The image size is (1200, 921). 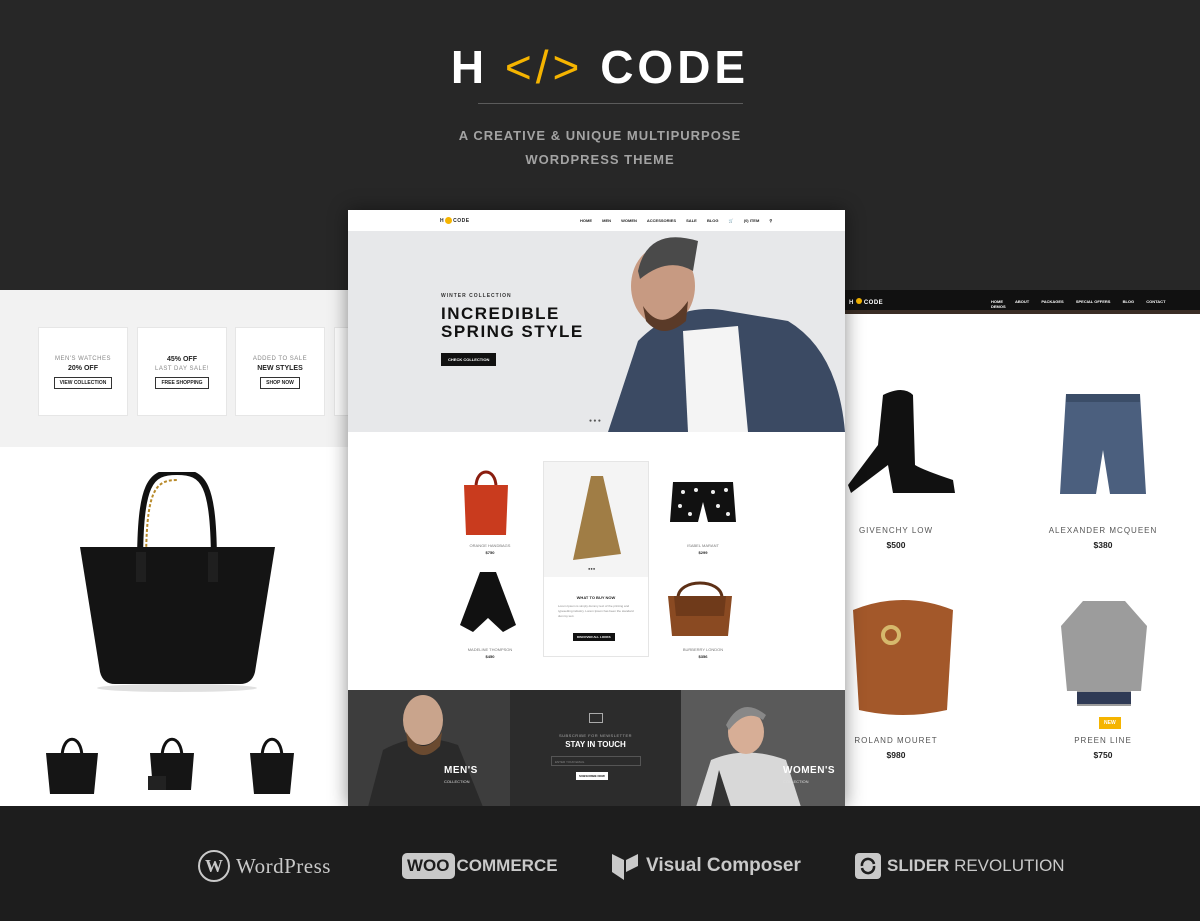 I want to click on product-card: ROLAND MOURET $980, so click(x=907, y=748).